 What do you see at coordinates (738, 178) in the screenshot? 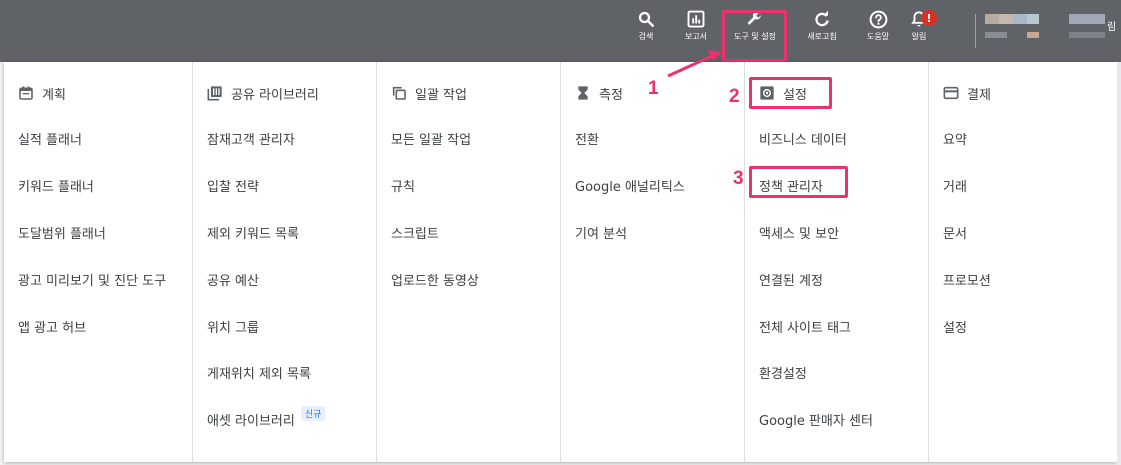
I see `step-number-3: 3` at bounding box center [738, 178].